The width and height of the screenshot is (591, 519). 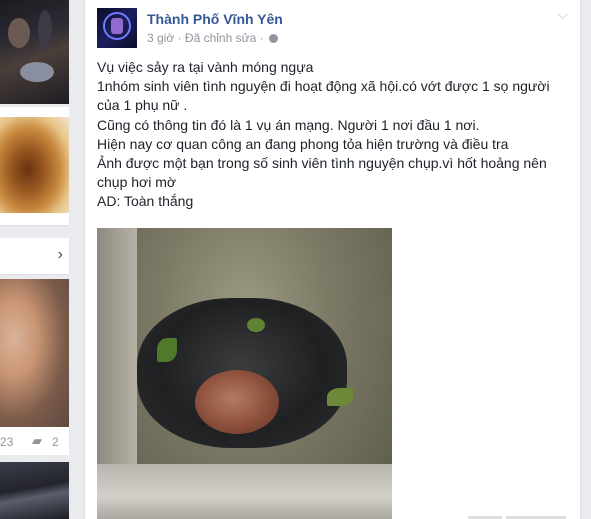 What do you see at coordinates (137, 182) in the screenshot?
I see `post-line: chụp hơi mờ` at bounding box center [137, 182].